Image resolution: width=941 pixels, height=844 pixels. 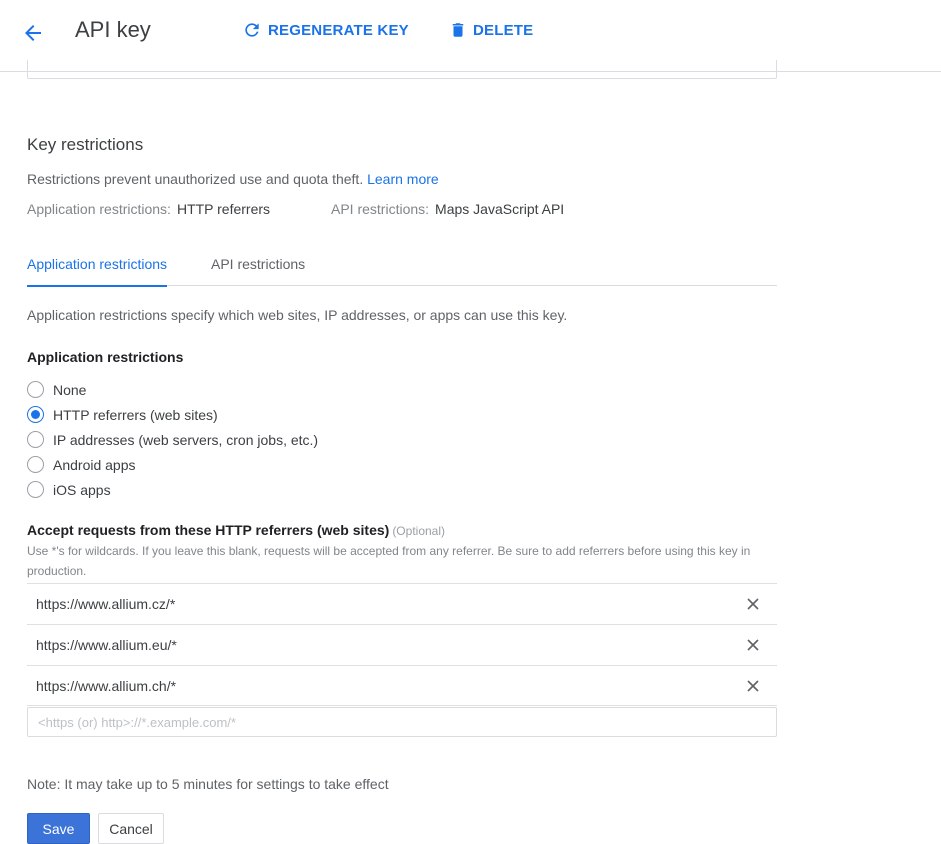 What do you see at coordinates (105, 357) in the screenshot?
I see `app-restrictions-heading: Application restrictions` at bounding box center [105, 357].